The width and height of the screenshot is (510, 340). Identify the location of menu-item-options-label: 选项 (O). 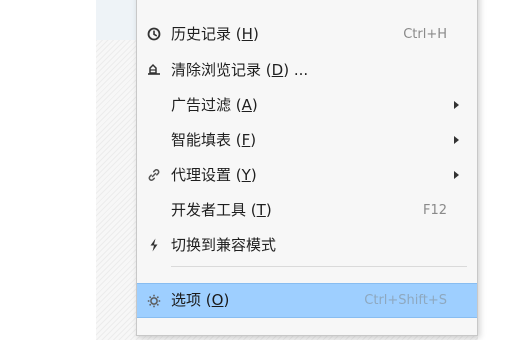
(200, 300).